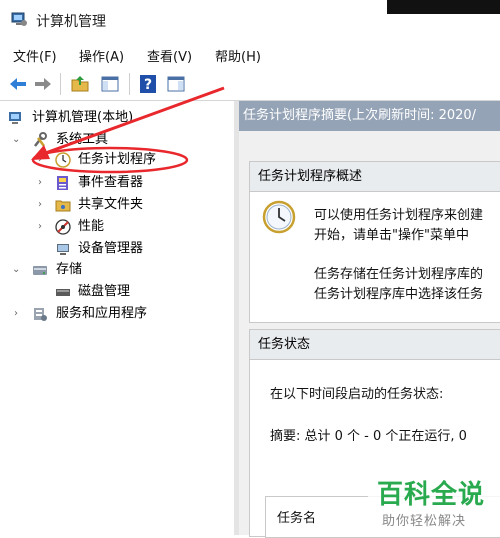  I want to click on watermark: 百科全说 助你轻松解决, so click(434, 502).